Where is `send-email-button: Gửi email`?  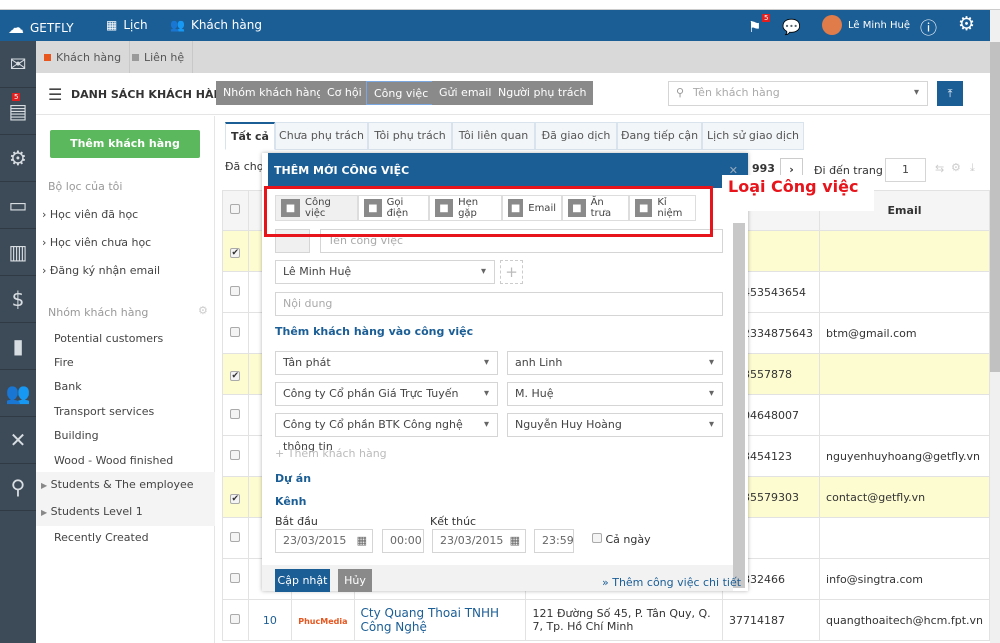
send-email-button: Gửi email is located at coordinates (465, 93).